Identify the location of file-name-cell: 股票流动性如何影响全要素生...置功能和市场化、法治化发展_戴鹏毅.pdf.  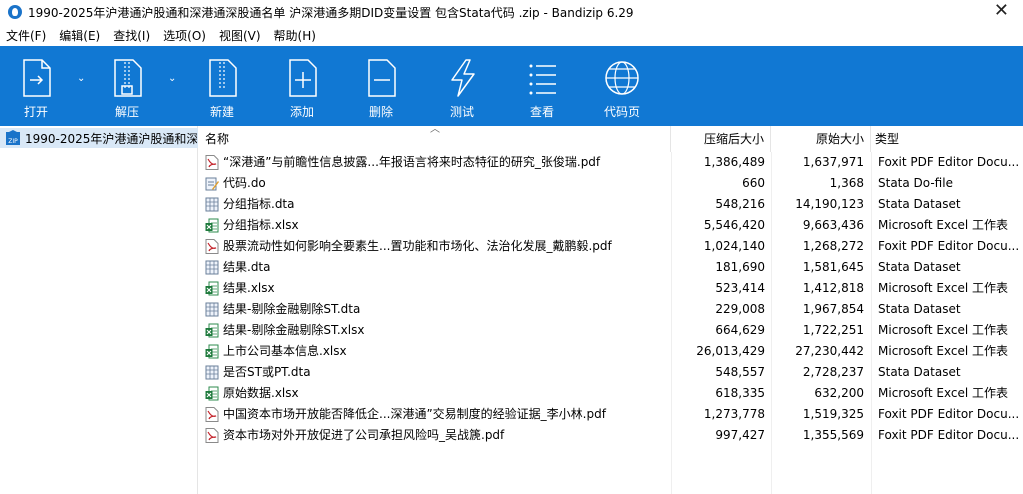
(437, 246).